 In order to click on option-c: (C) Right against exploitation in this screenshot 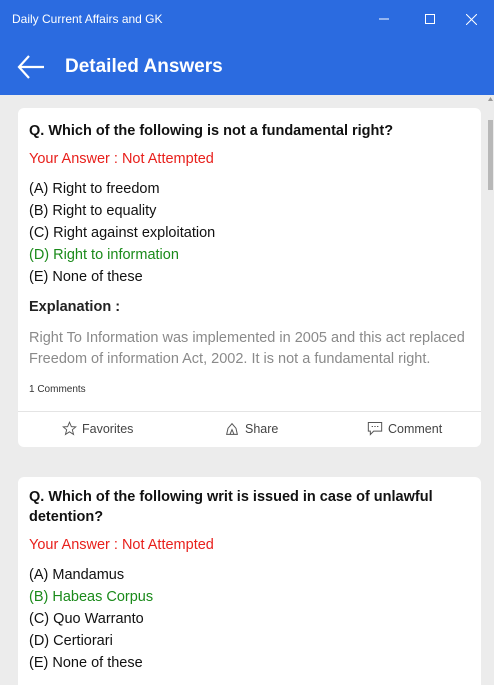, I will do `click(122, 235)`.